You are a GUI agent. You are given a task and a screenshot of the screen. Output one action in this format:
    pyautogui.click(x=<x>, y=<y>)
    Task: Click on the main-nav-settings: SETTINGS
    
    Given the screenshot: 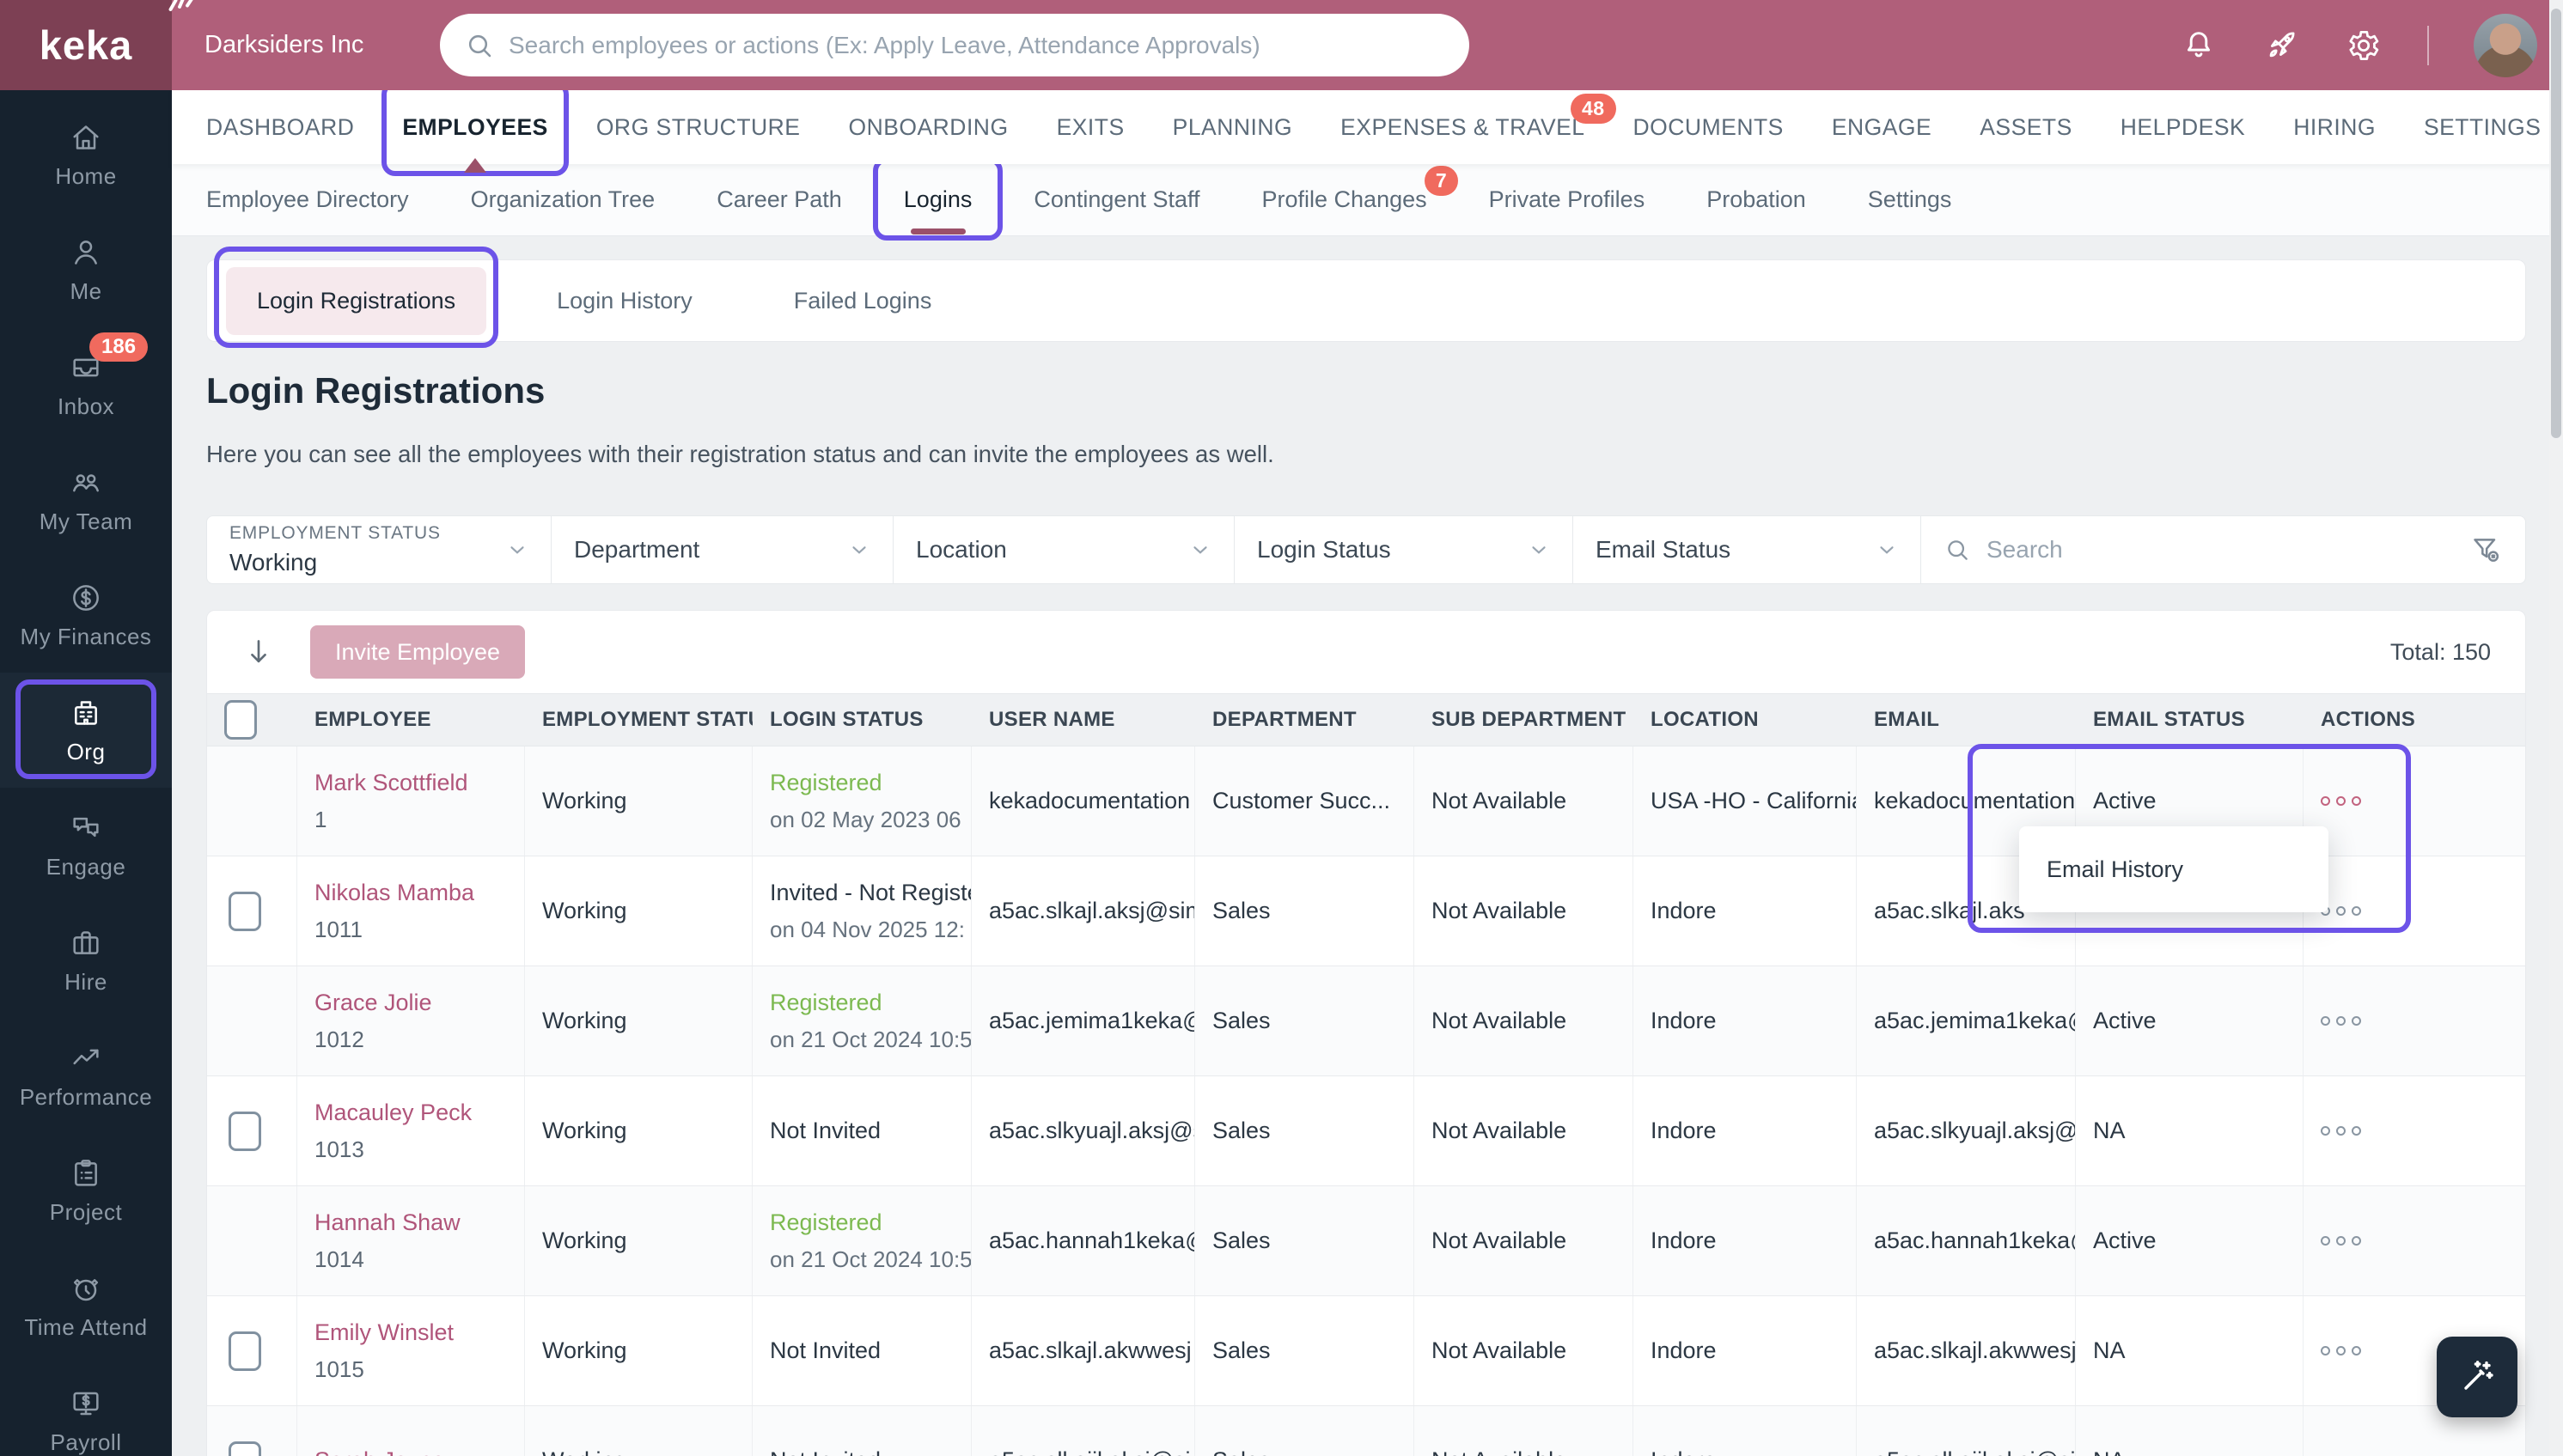 What is the action you would take?
    pyautogui.click(x=2483, y=128)
    